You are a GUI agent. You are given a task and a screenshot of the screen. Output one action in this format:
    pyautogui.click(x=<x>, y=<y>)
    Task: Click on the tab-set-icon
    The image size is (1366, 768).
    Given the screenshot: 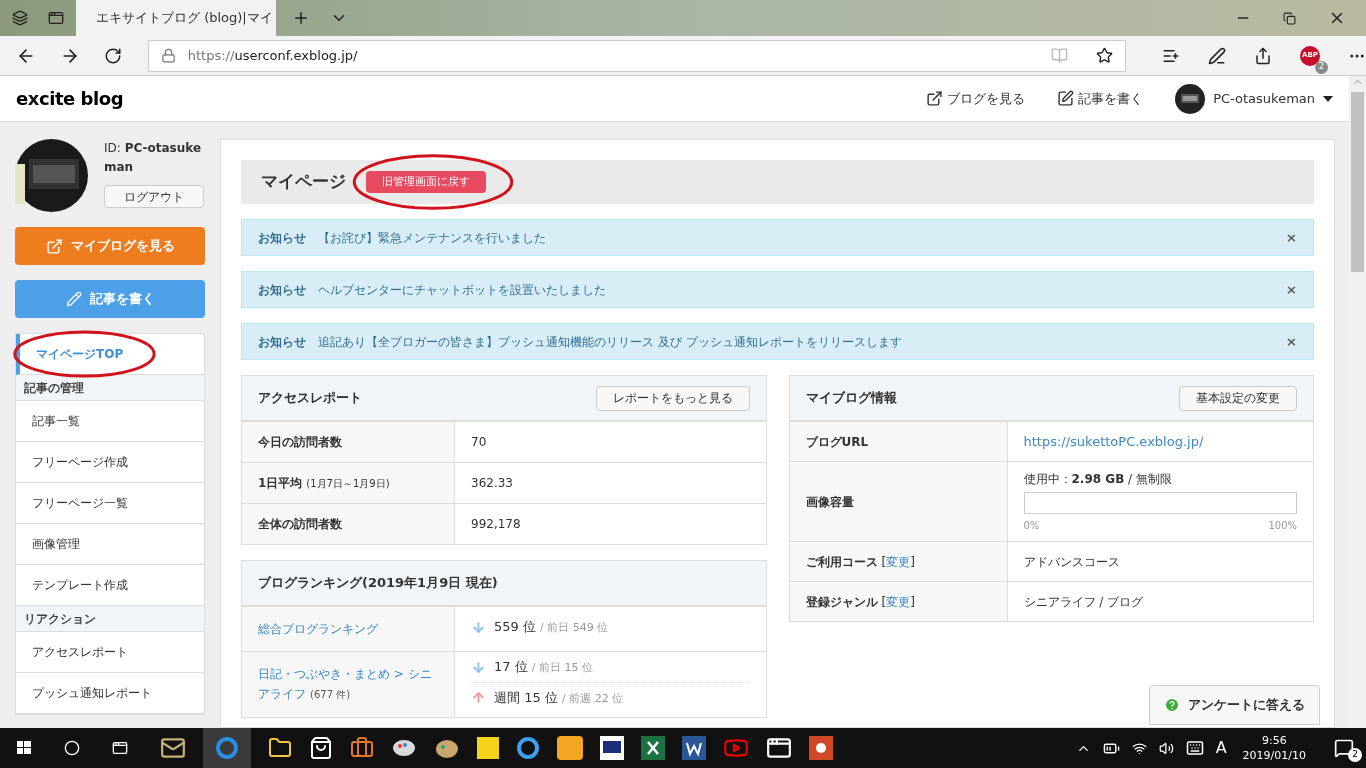 What is the action you would take?
    pyautogui.click(x=20, y=18)
    